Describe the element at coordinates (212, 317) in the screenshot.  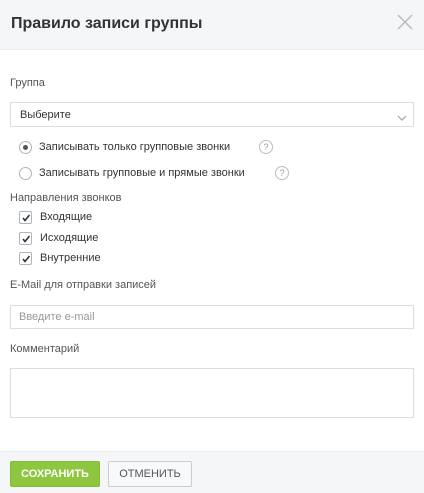
I see `email-field` at that location.